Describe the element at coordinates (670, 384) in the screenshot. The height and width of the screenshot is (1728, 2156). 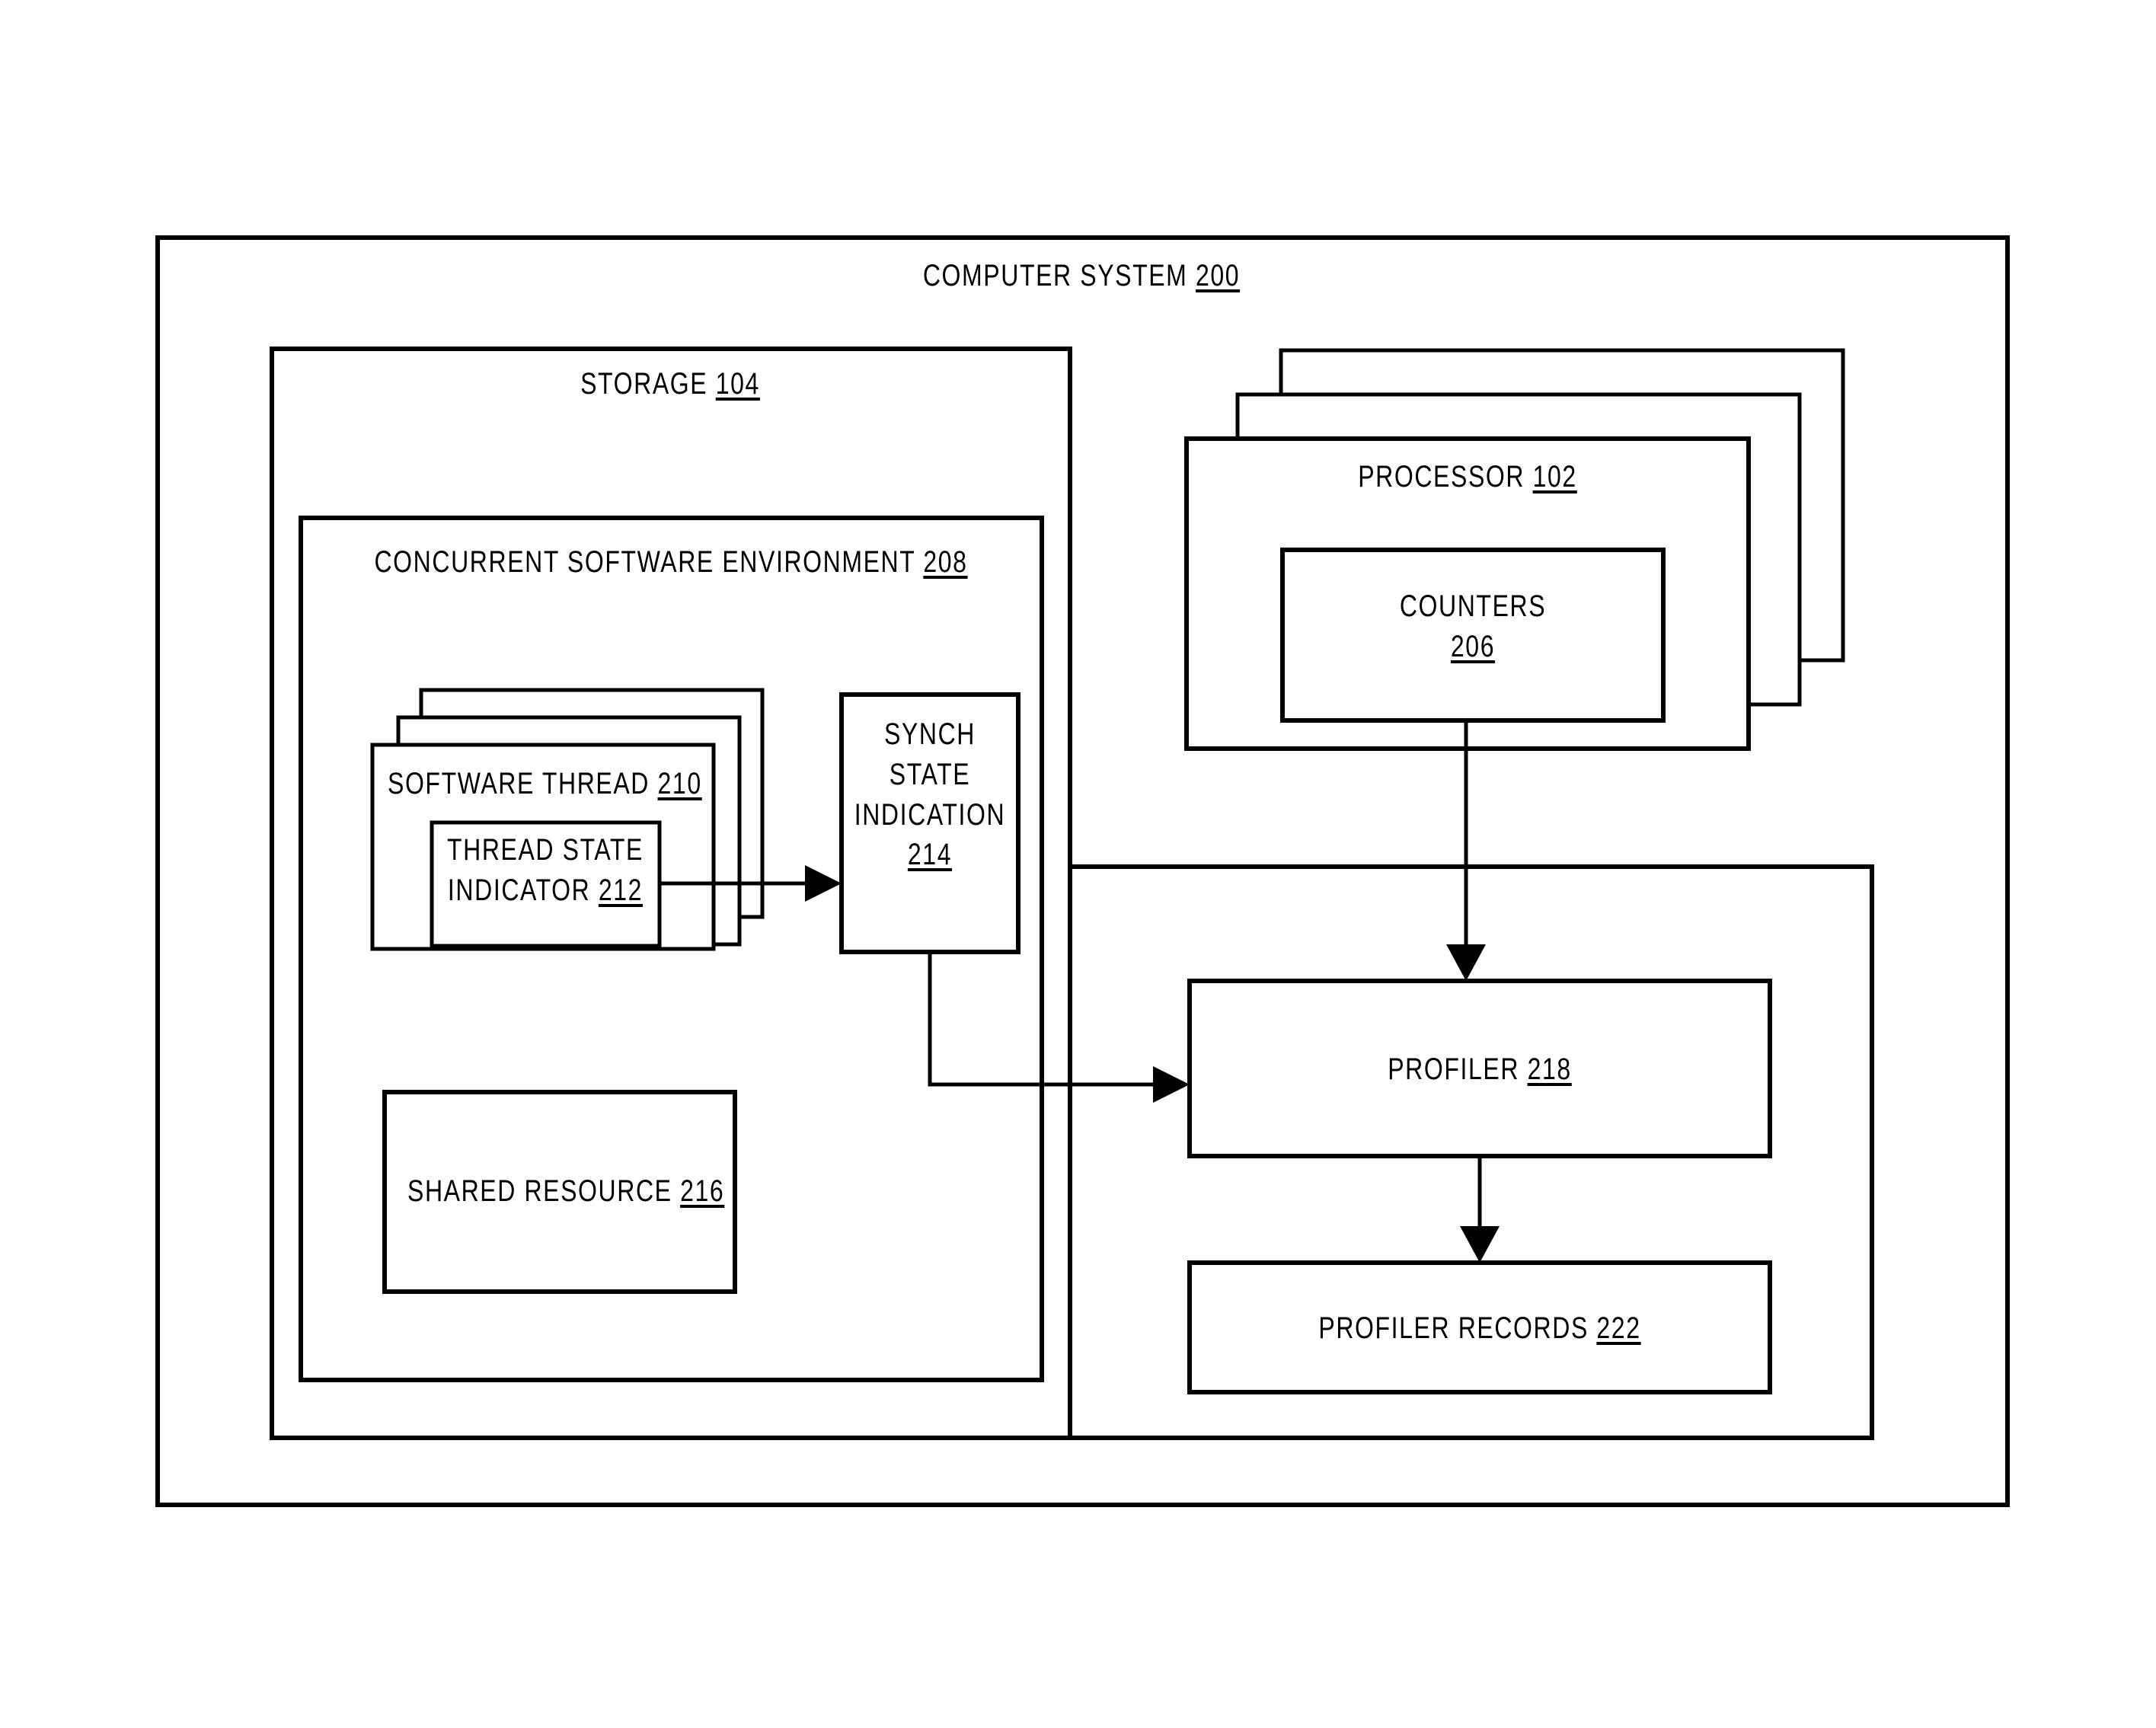
I see `storage-label: STORAGE 104` at that location.